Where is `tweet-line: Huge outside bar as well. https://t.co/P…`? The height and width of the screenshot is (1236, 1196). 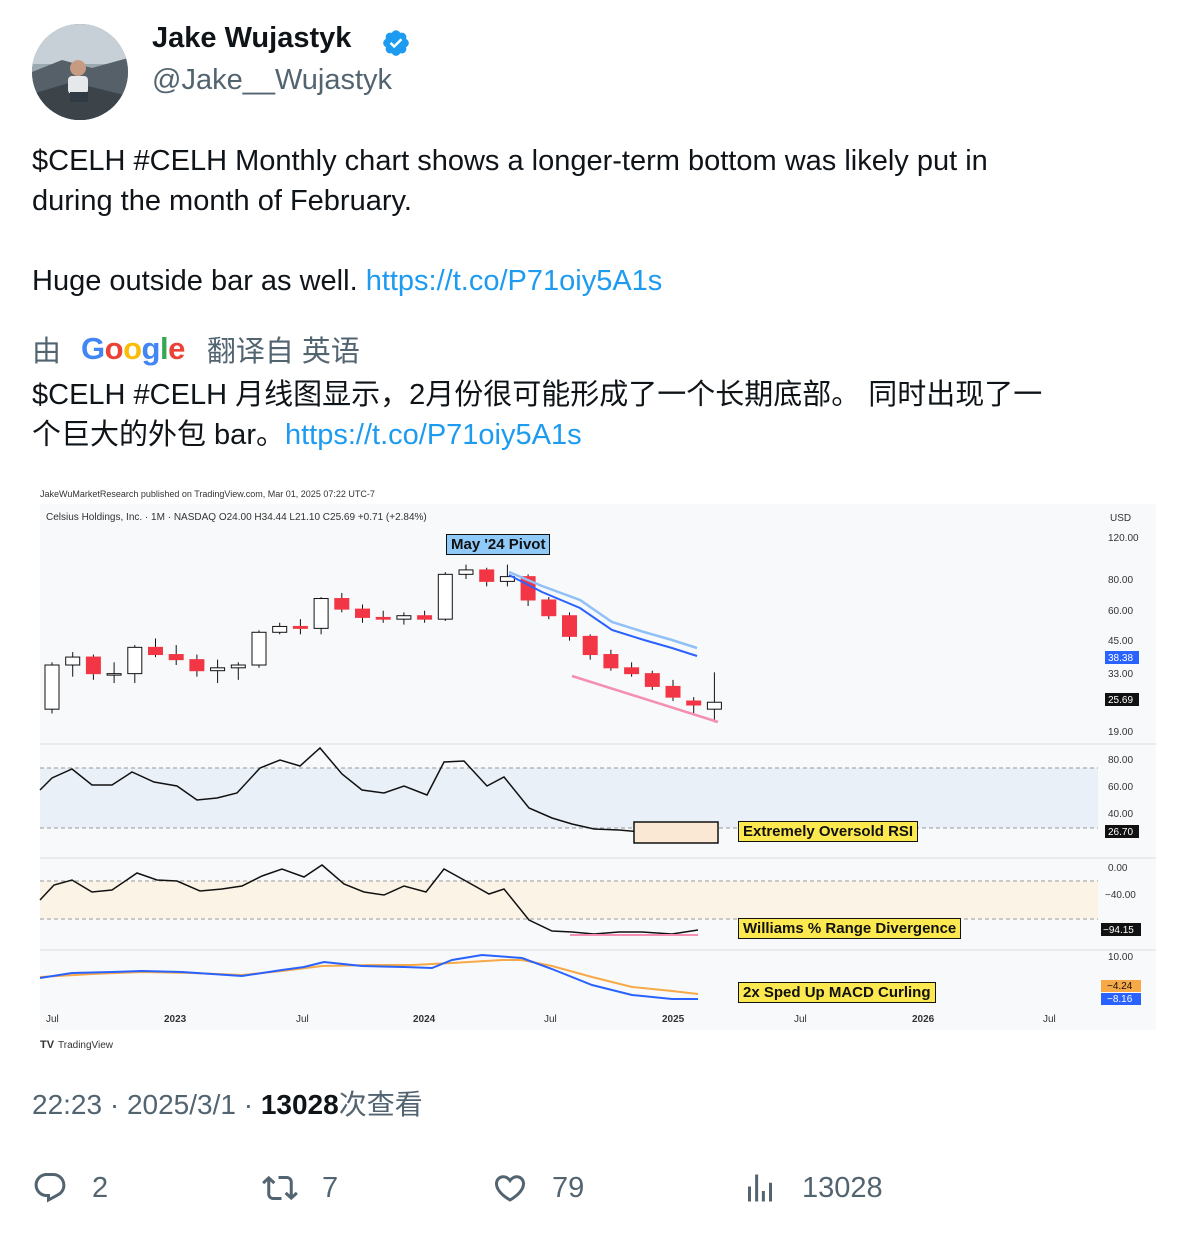 tweet-line: Huge outside bar as well. https://t.co/P… is located at coordinates (597, 281).